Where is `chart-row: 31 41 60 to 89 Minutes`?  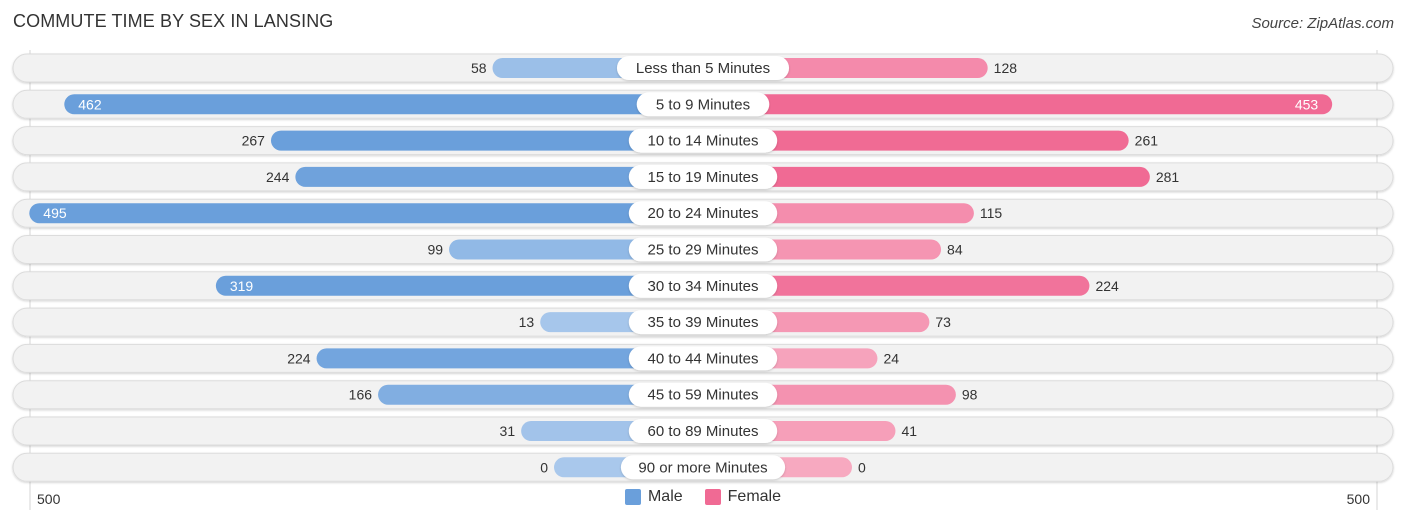 chart-row: 31 41 60 to 89 Minutes is located at coordinates (703, 431).